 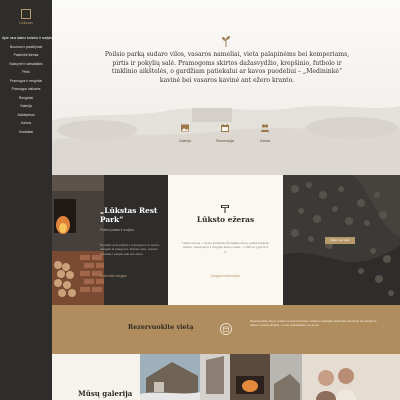 What do you see at coordinates (26, 72) in the screenshot?
I see `sidebar-item-sauna: Pirtis` at bounding box center [26, 72].